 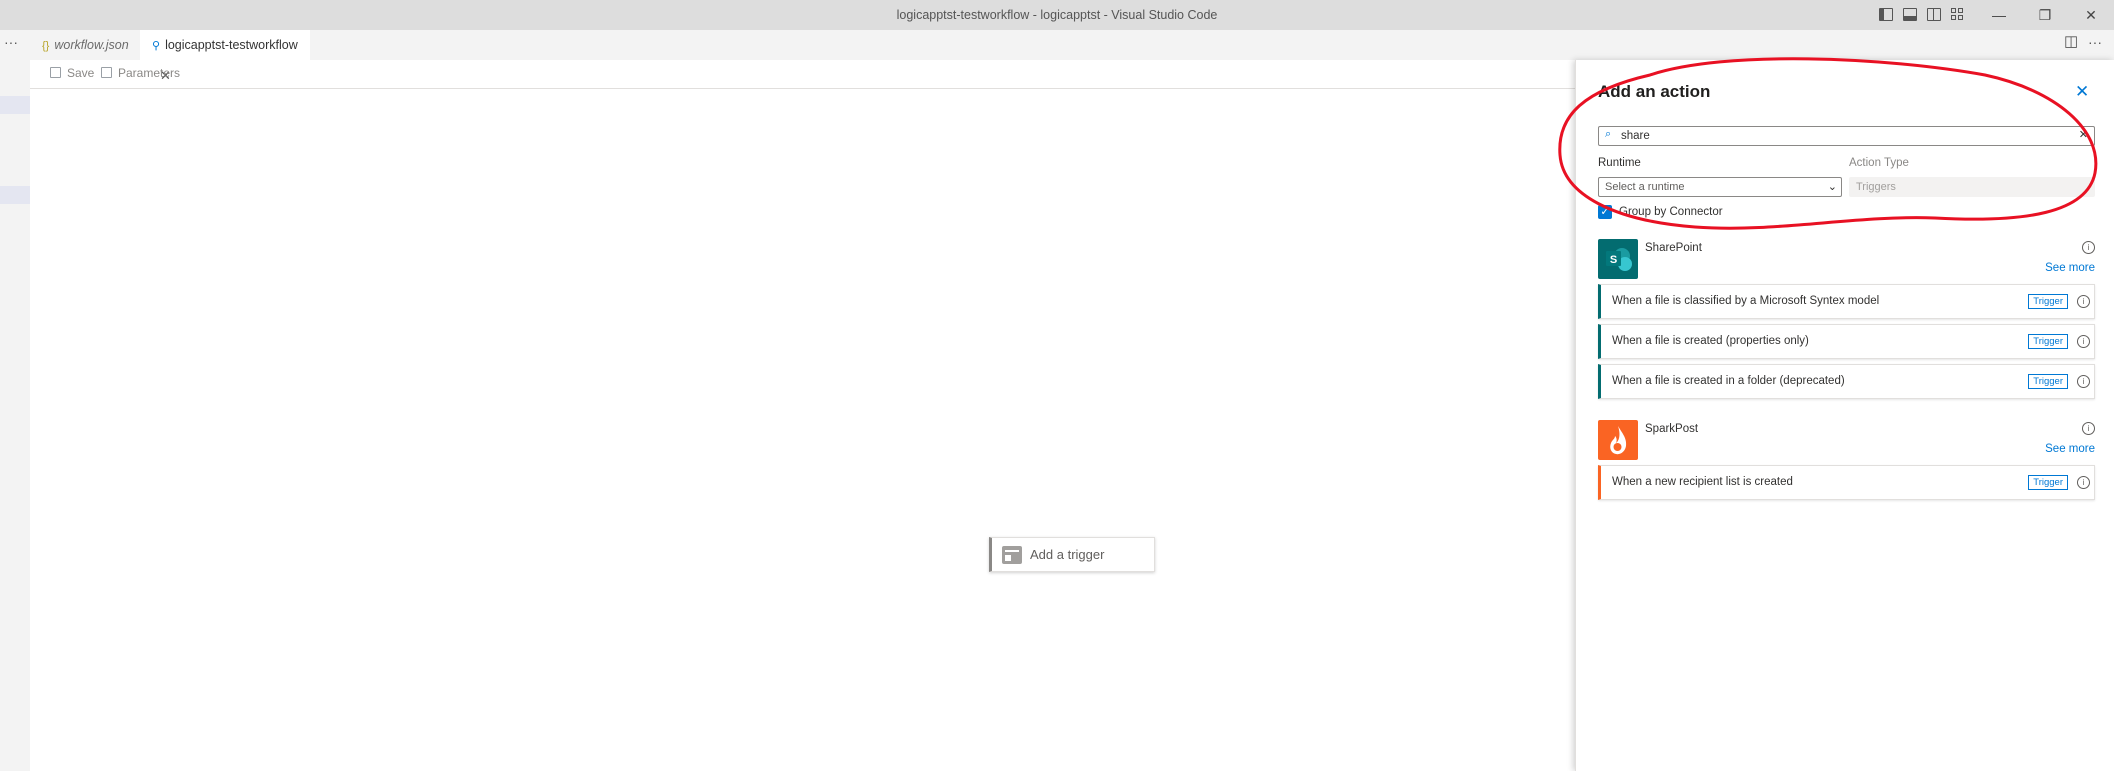 What do you see at coordinates (1671, 212) in the screenshot?
I see `group-by-connector-label: Group by Connector` at bounding box center [1671, 212].